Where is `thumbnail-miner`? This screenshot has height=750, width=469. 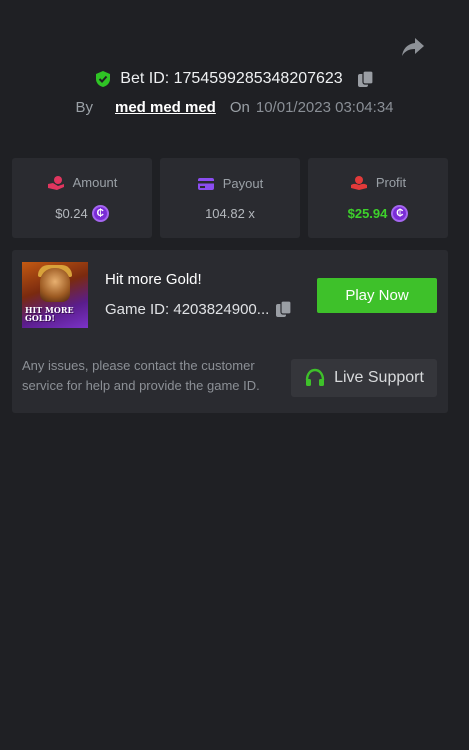
thumbnail-miner is located at coordinates (55, 285).